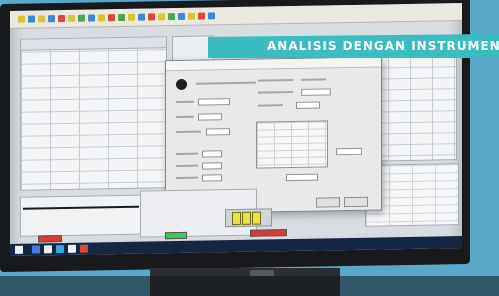 This screenshot has width=499, height=296. Describe the element at coordinates (383, 46) in the screenshot. I see `banner-title: ANALISIS DENGAN INSTRUMEN` at that location.